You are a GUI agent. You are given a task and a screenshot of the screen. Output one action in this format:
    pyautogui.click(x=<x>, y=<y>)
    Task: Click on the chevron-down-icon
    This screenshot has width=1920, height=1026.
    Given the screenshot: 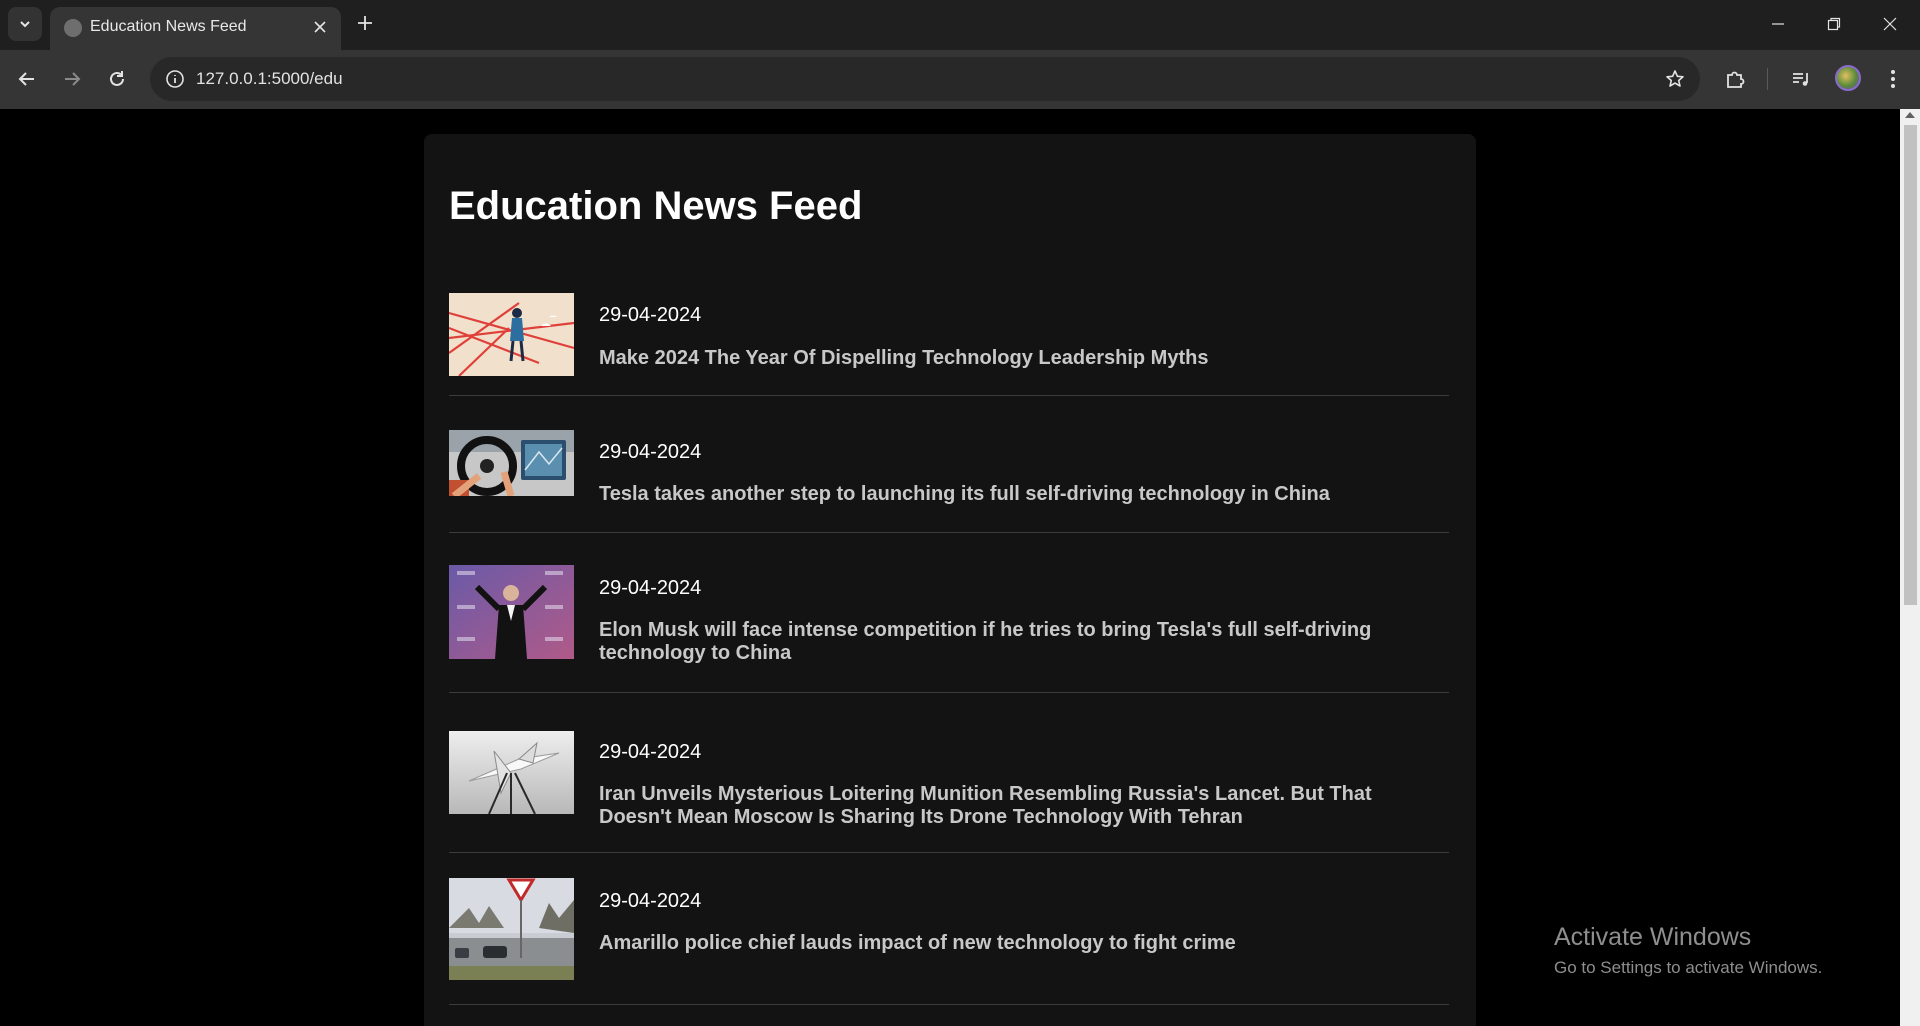 What is the action you would take?
    pyautogui.click(x=25, y=24)
    